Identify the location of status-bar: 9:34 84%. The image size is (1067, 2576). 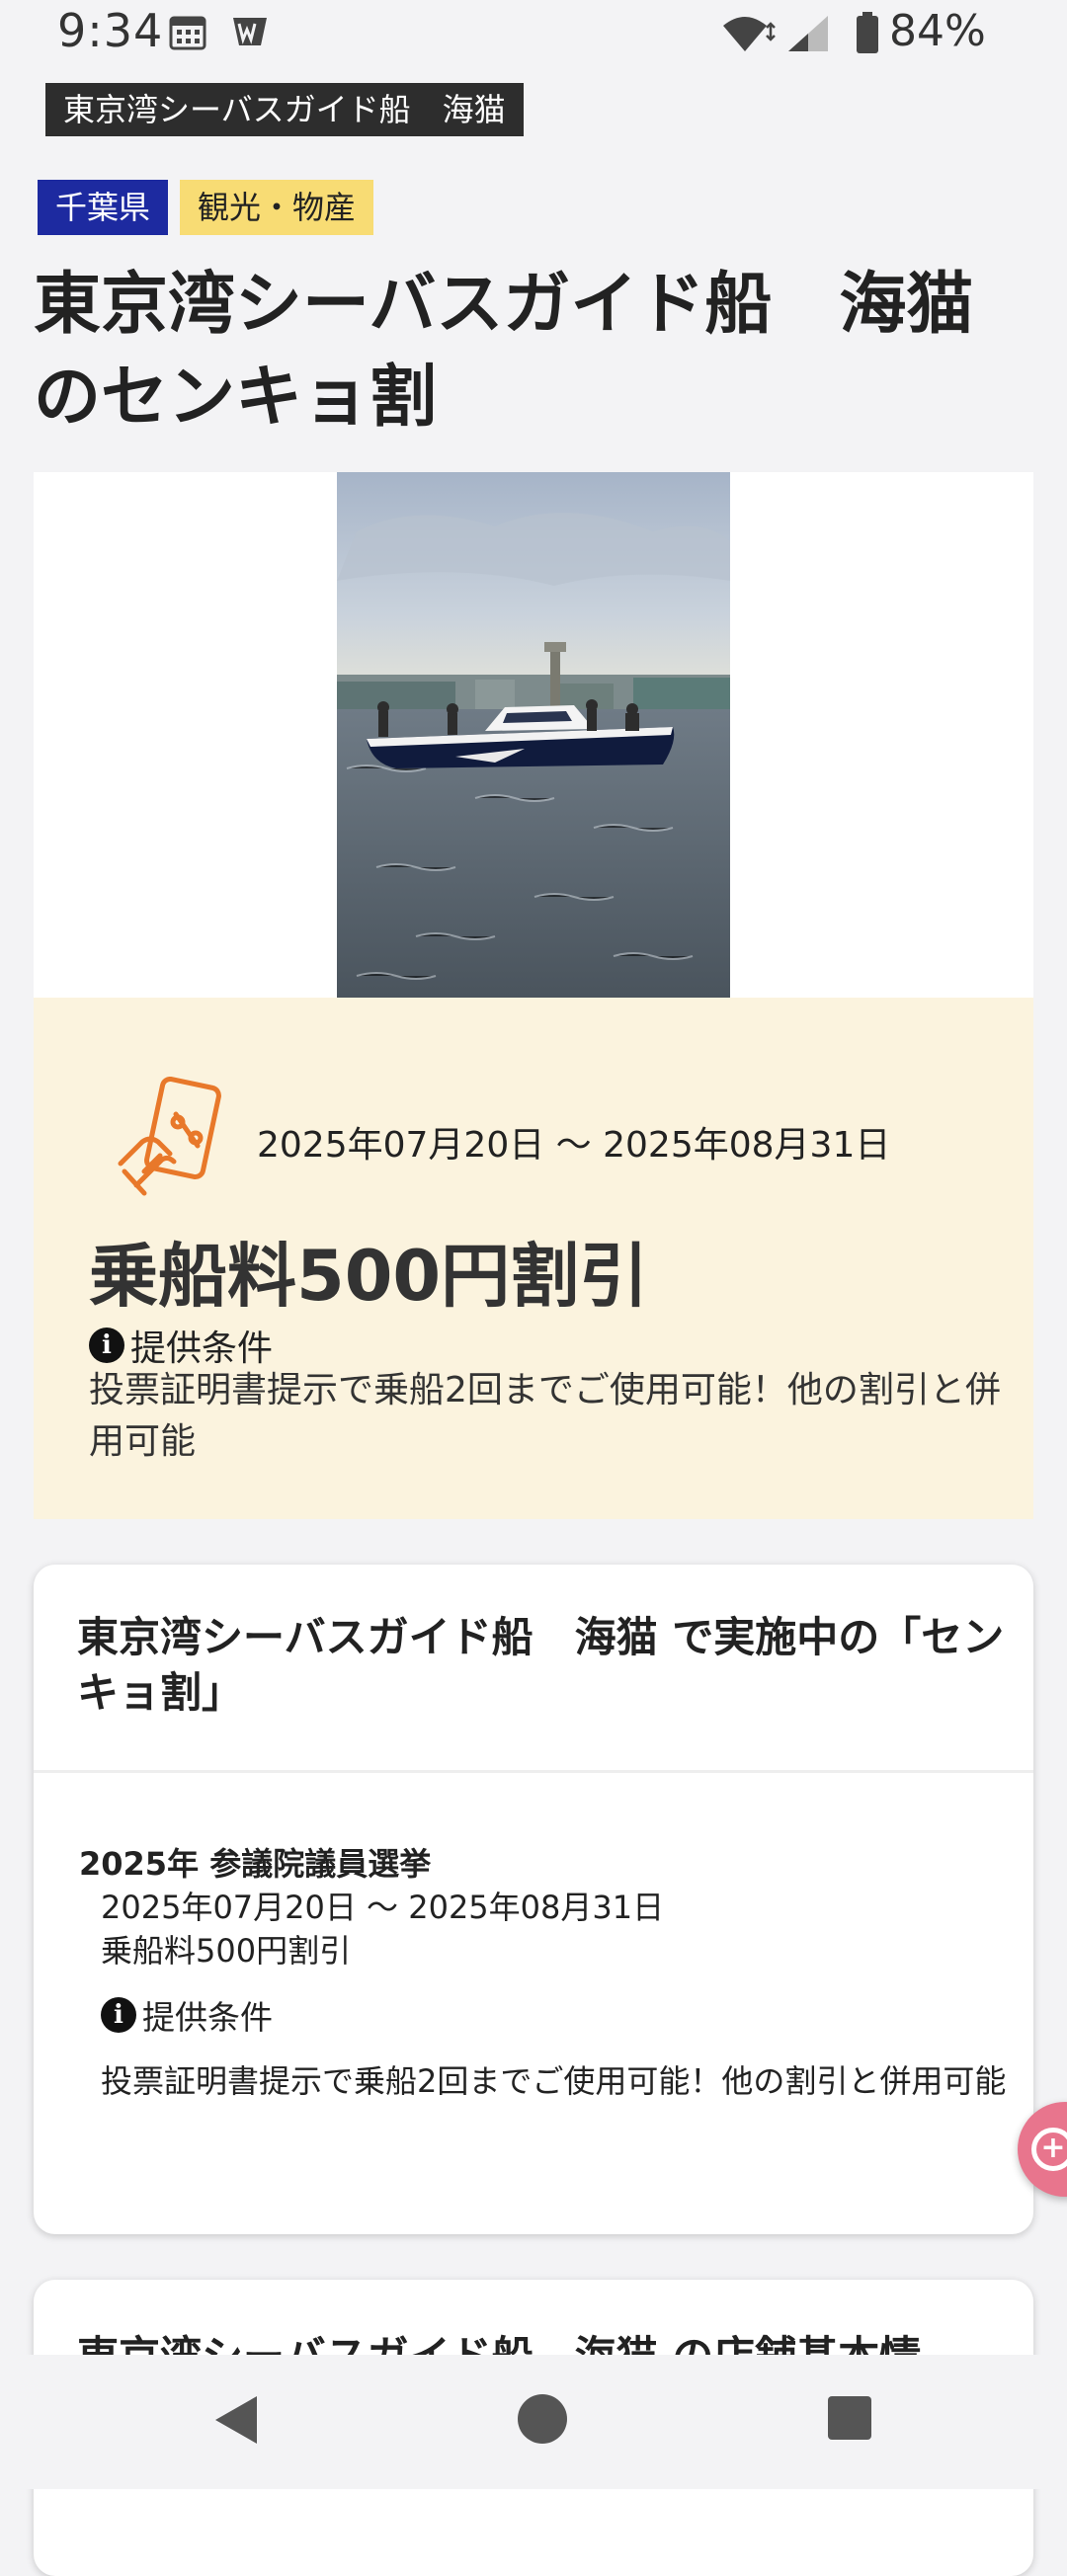
(533, 34).